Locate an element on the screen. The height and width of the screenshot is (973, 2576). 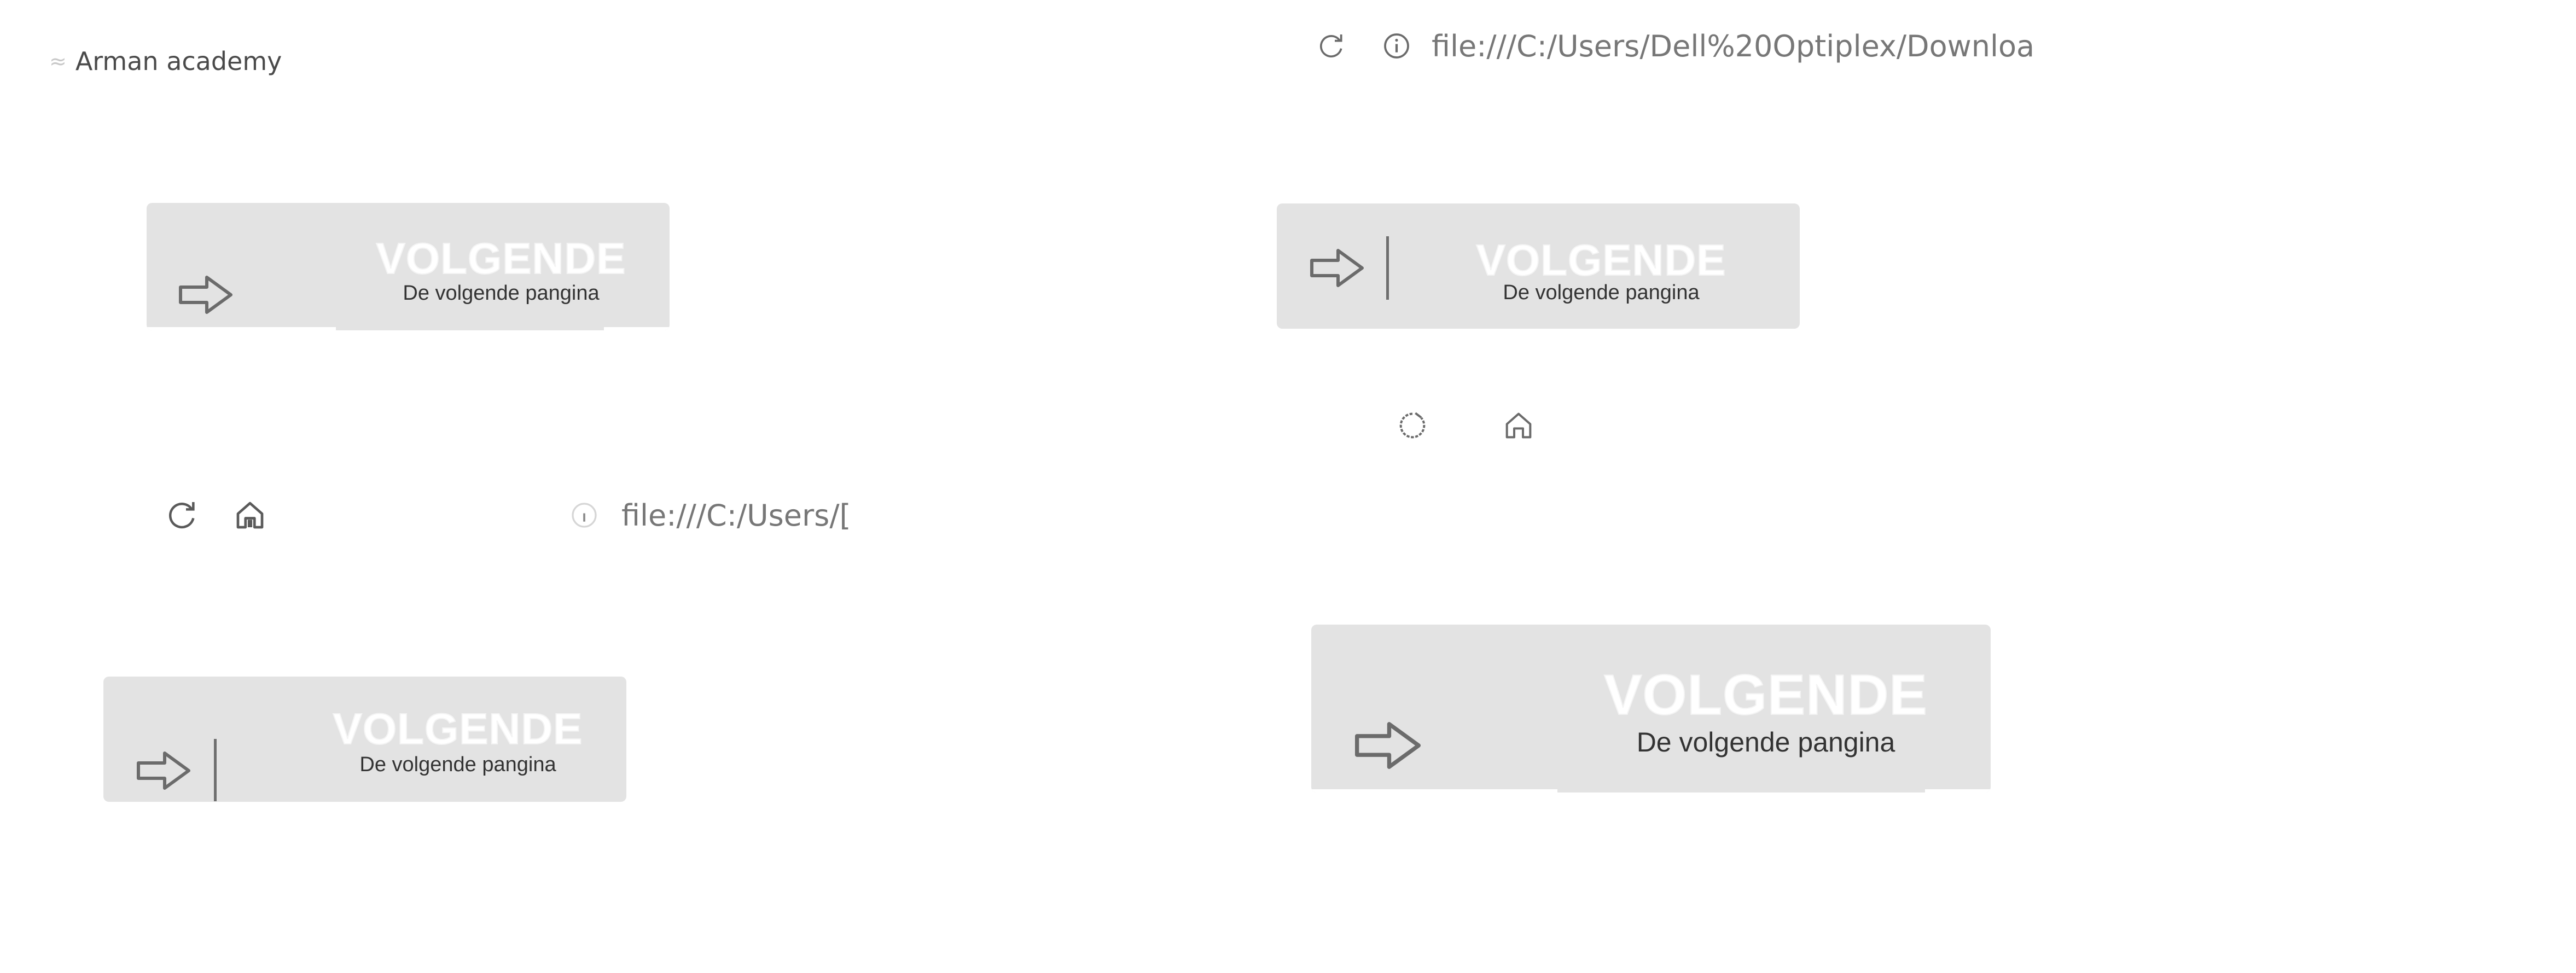
loading-icon is located at coordinates (1412, 425).